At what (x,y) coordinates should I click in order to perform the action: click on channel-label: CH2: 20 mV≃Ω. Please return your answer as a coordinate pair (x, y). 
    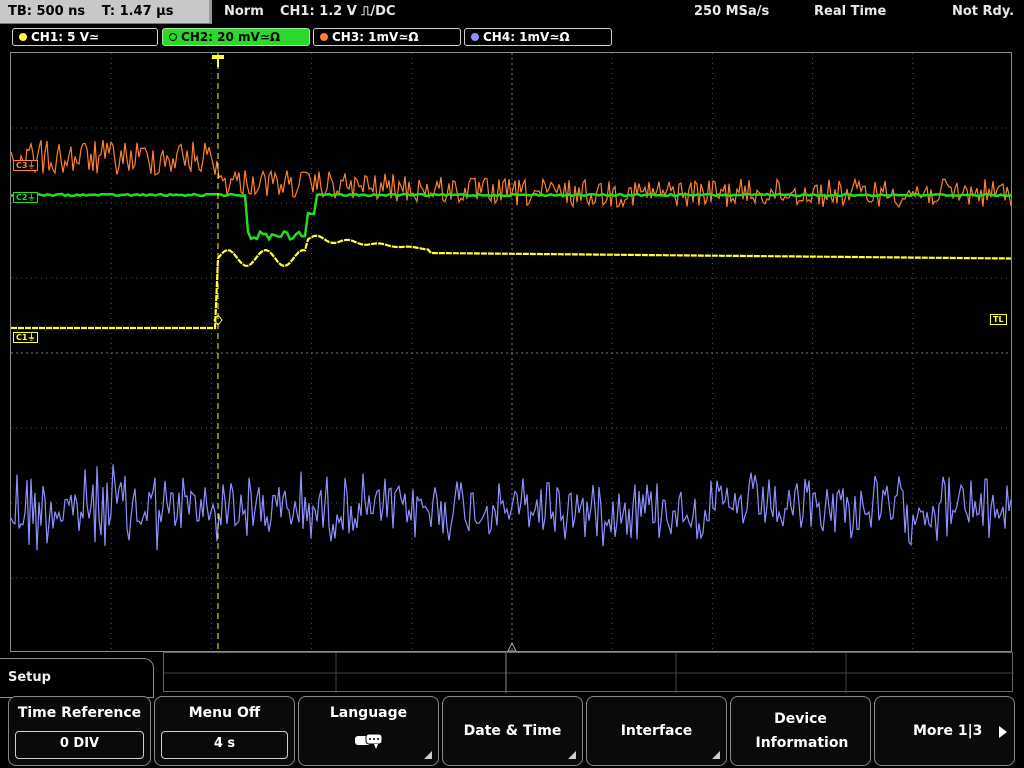
    Looking at the image, I should click on (231, 37).